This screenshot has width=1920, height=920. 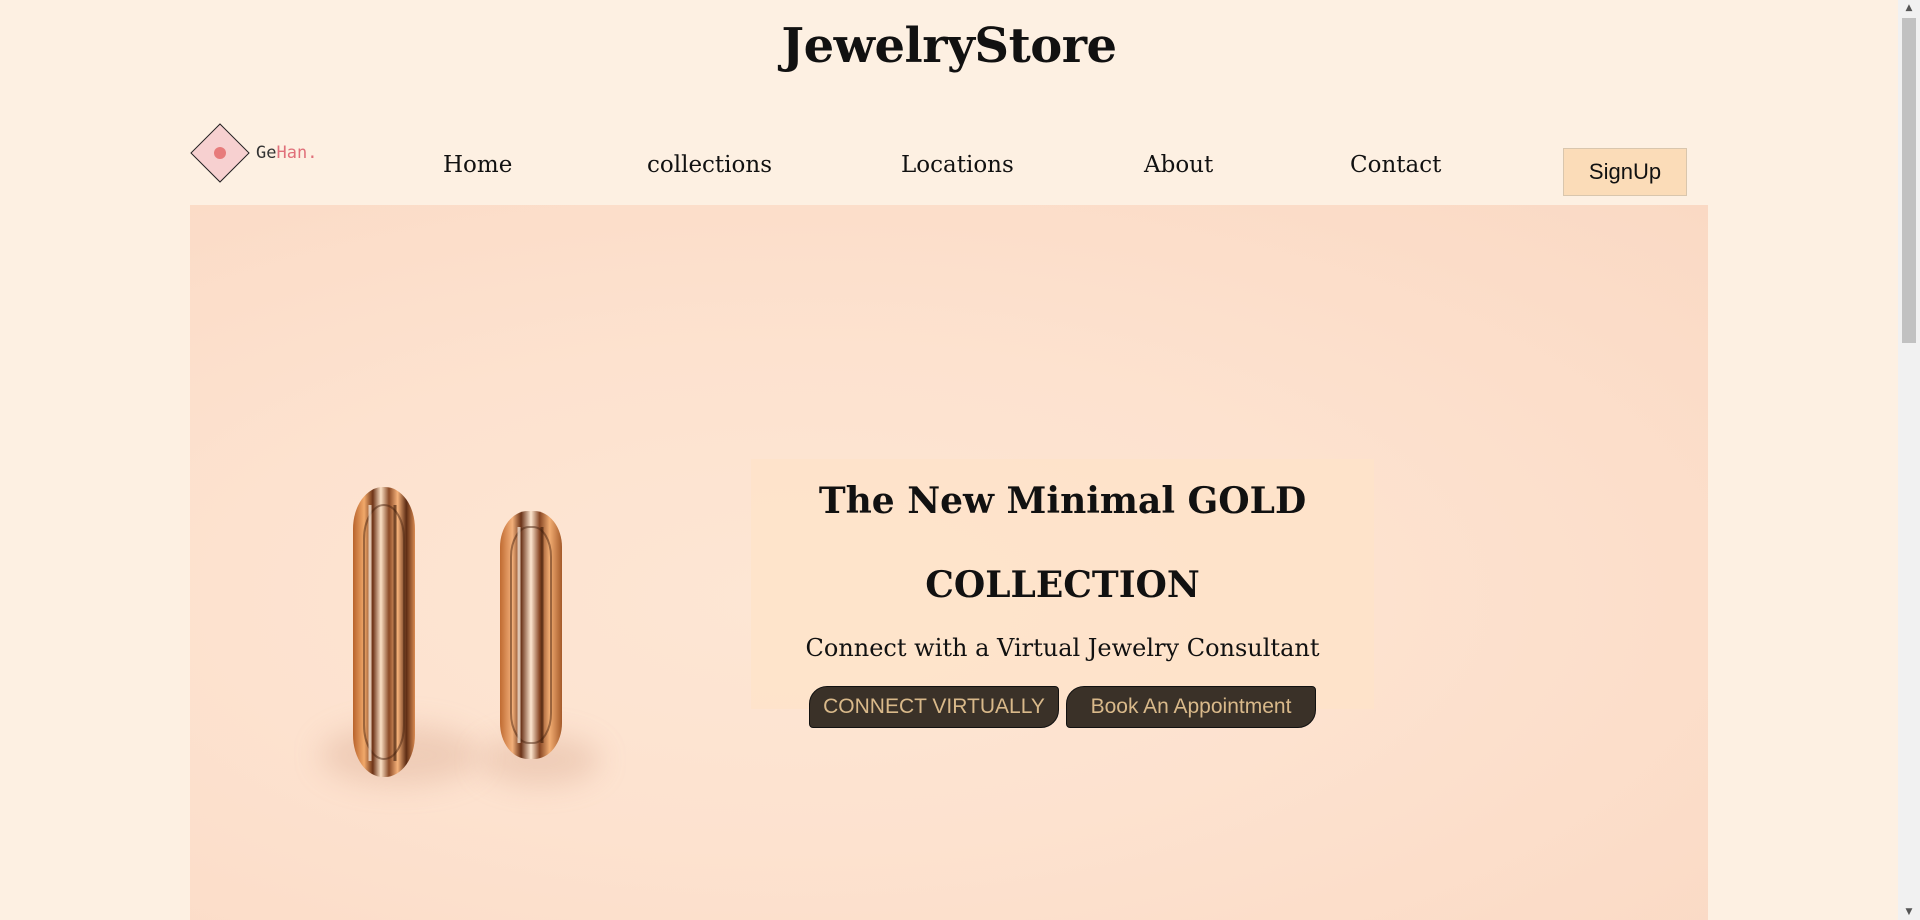 What do you see at coordinates (1909, 8) in the screenshot?
I see `triangle-up-icon: ▲` at bounding box center [1909, 8].